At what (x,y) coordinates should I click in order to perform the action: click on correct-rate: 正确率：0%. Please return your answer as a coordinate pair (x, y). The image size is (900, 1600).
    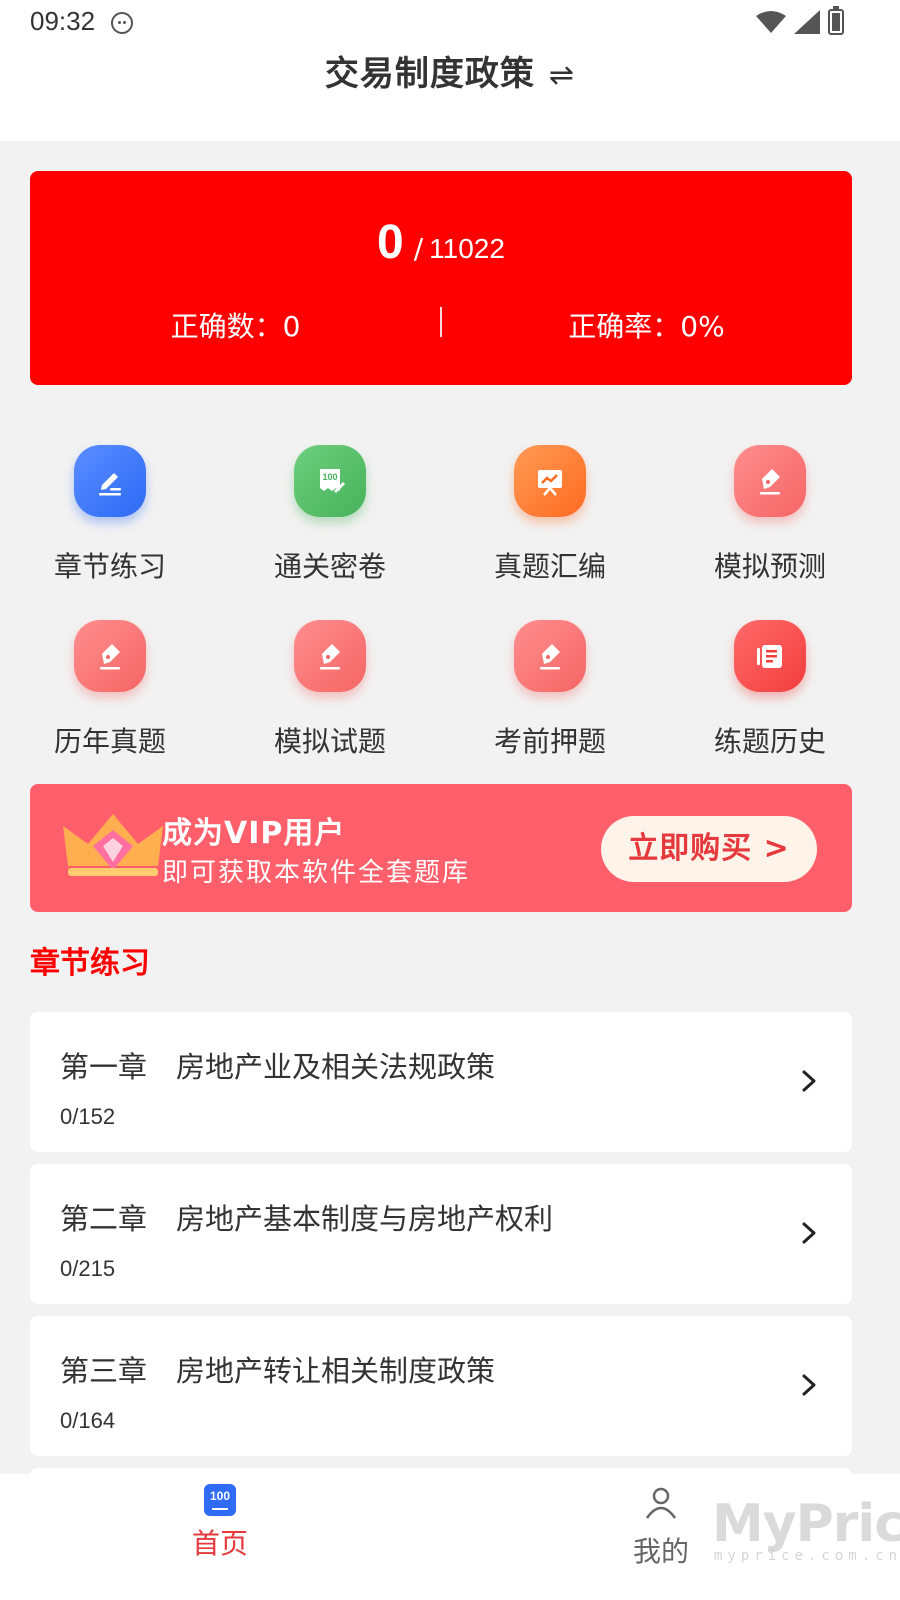
    Looking at the image, I should click on (646, 326).